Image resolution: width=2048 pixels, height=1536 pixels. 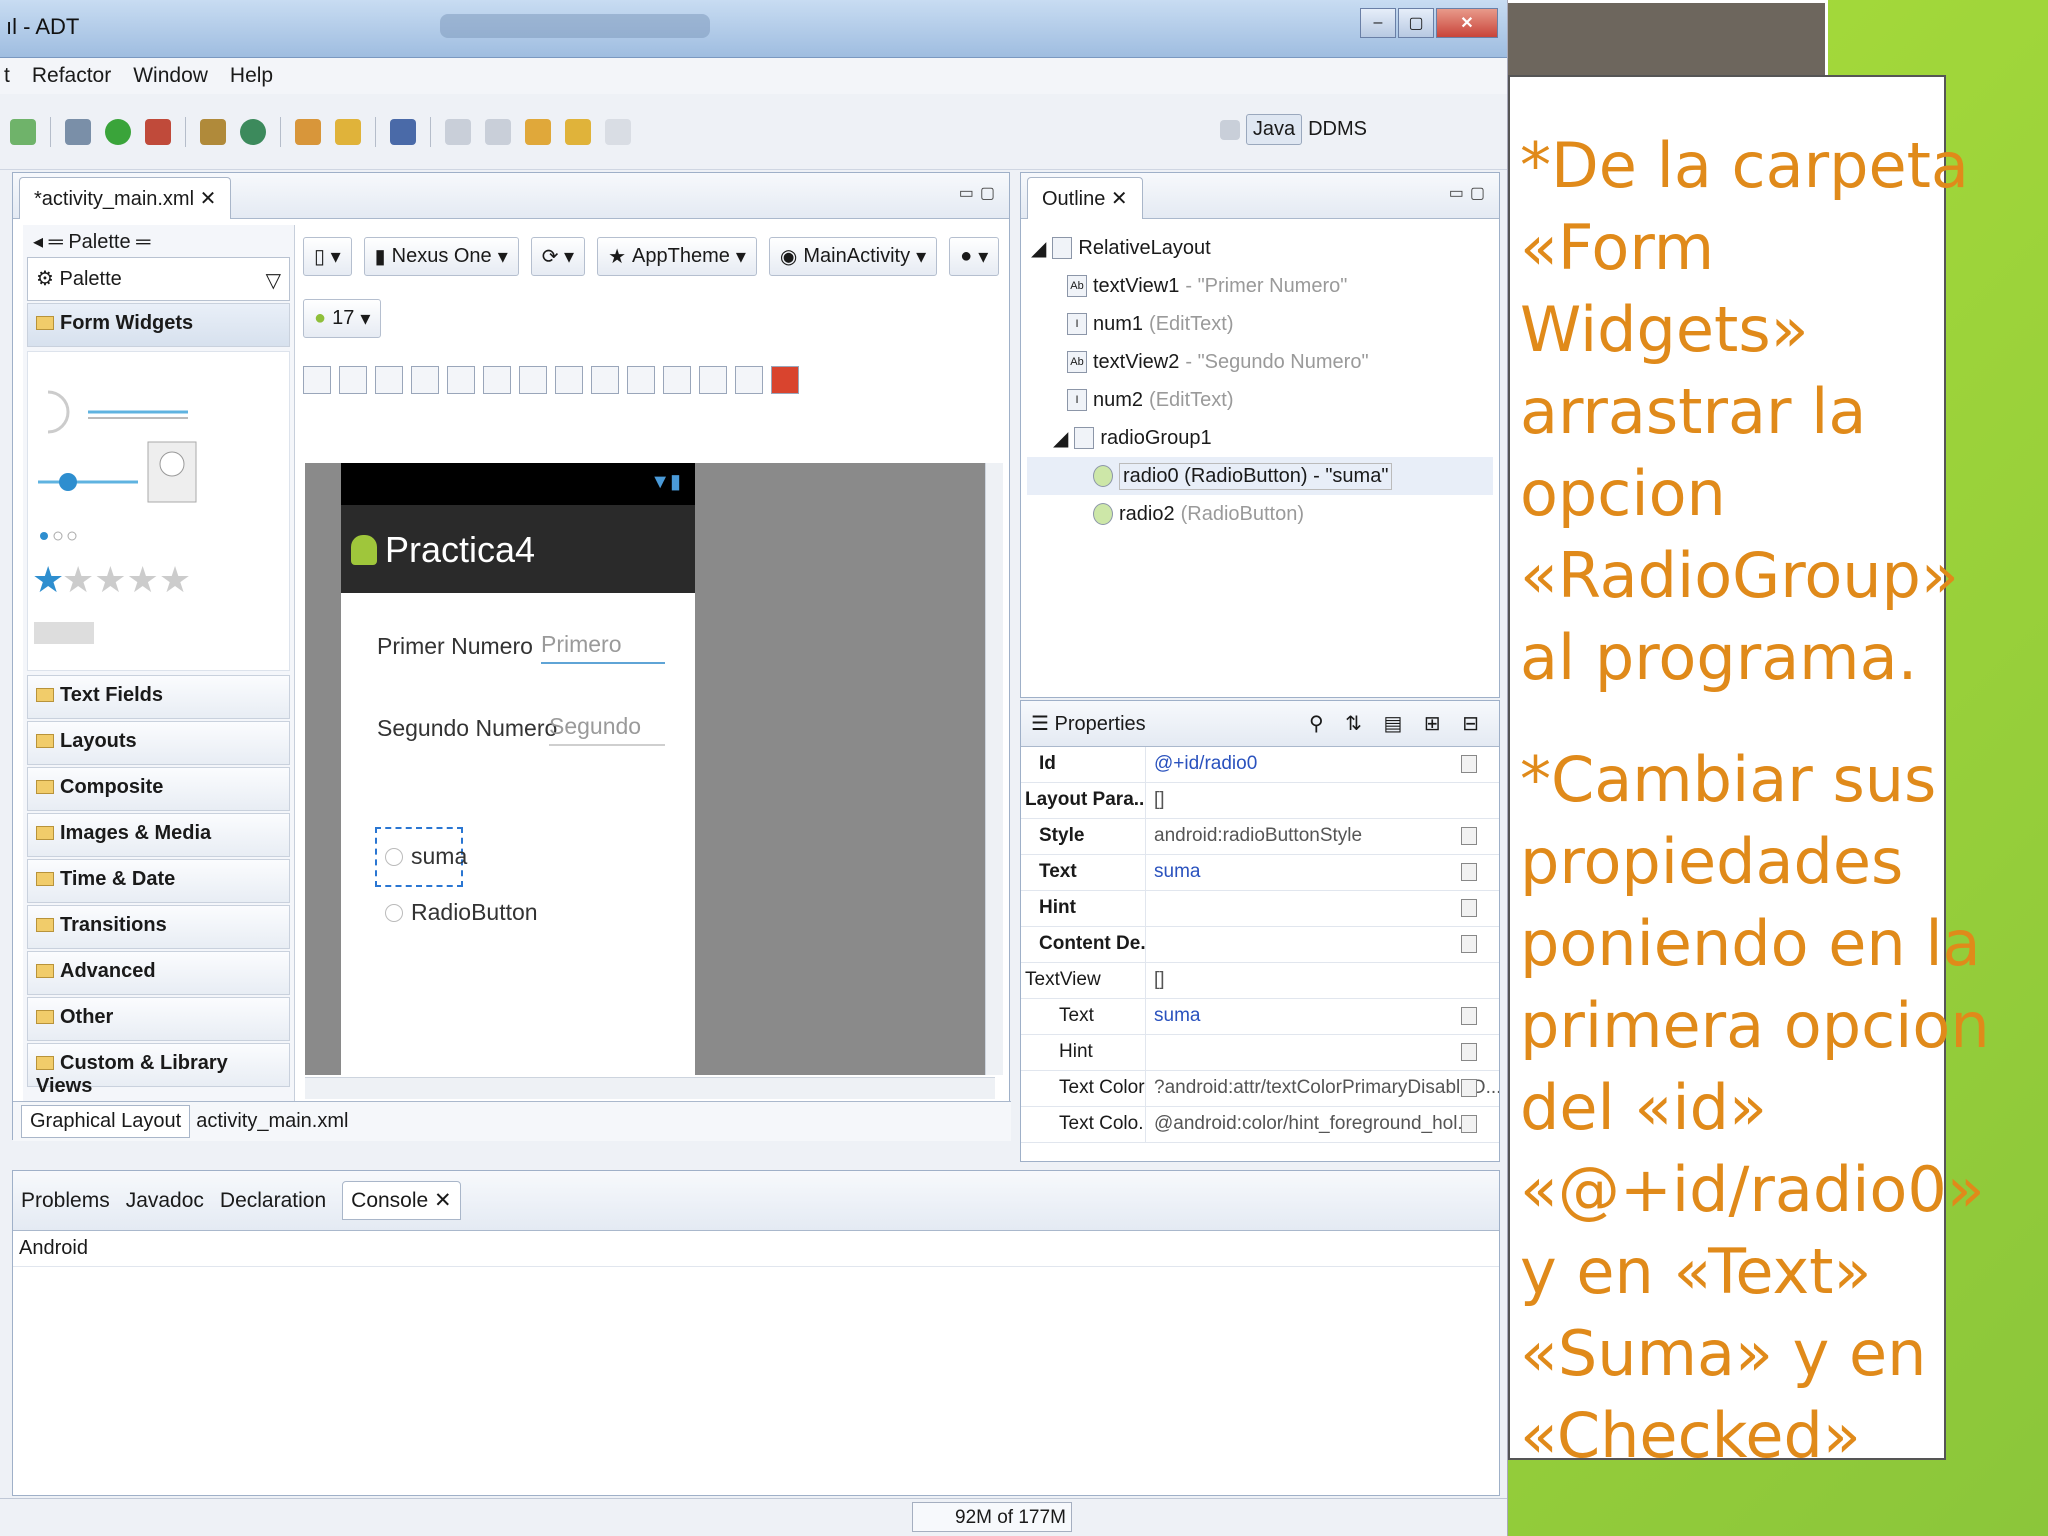 I want to click on run-icon, so click(x=118, y=131).